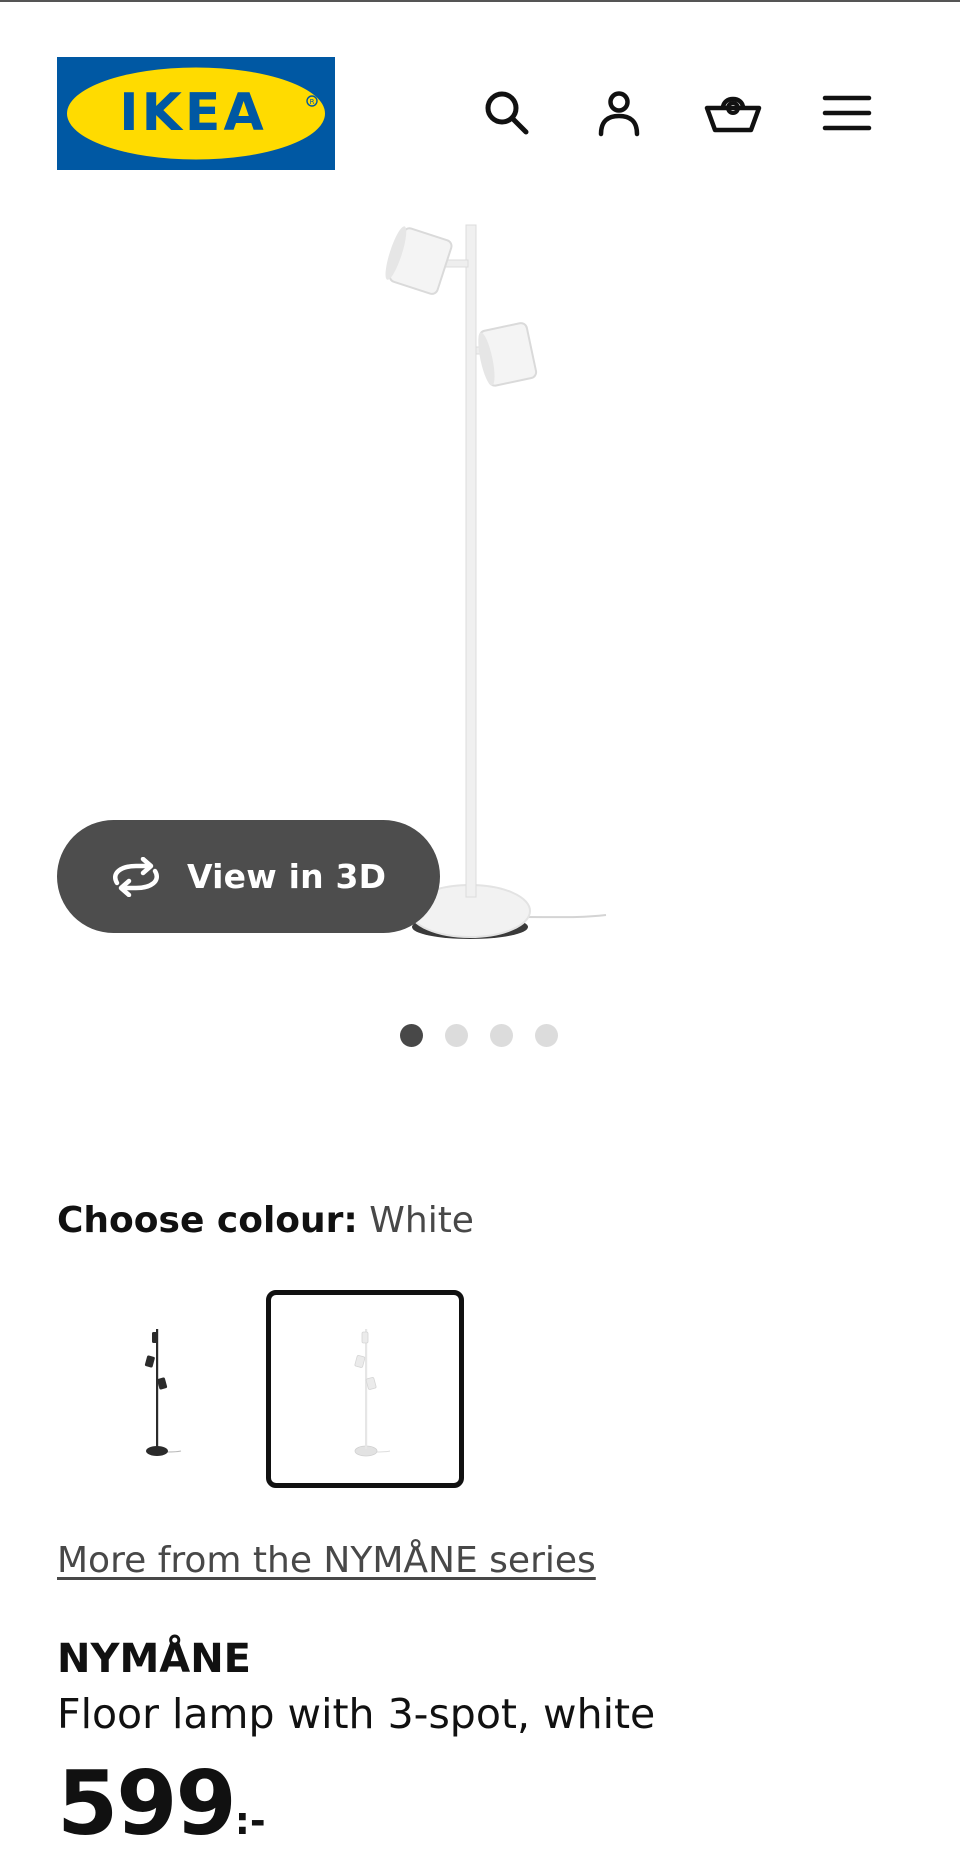 This screenshot has width=960, height=1870. I want to click on product-description: Floor lamp with 3-spot, white, so click(356, 1714).